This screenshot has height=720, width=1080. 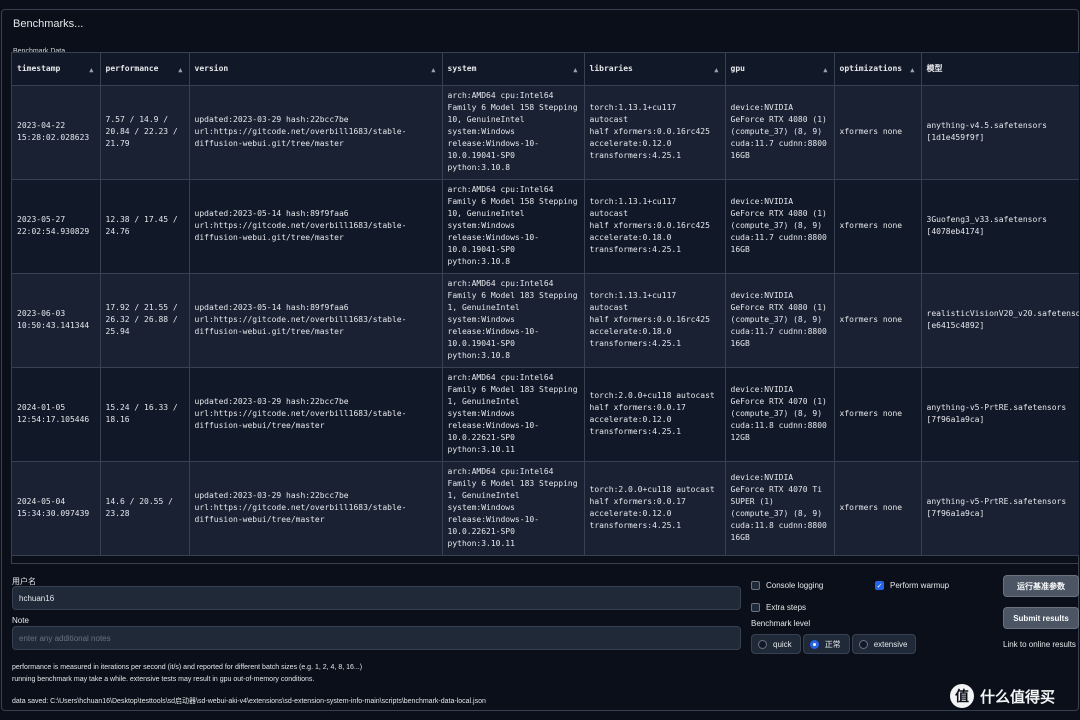 I want to click on note-input, so click(x=376, y=638).